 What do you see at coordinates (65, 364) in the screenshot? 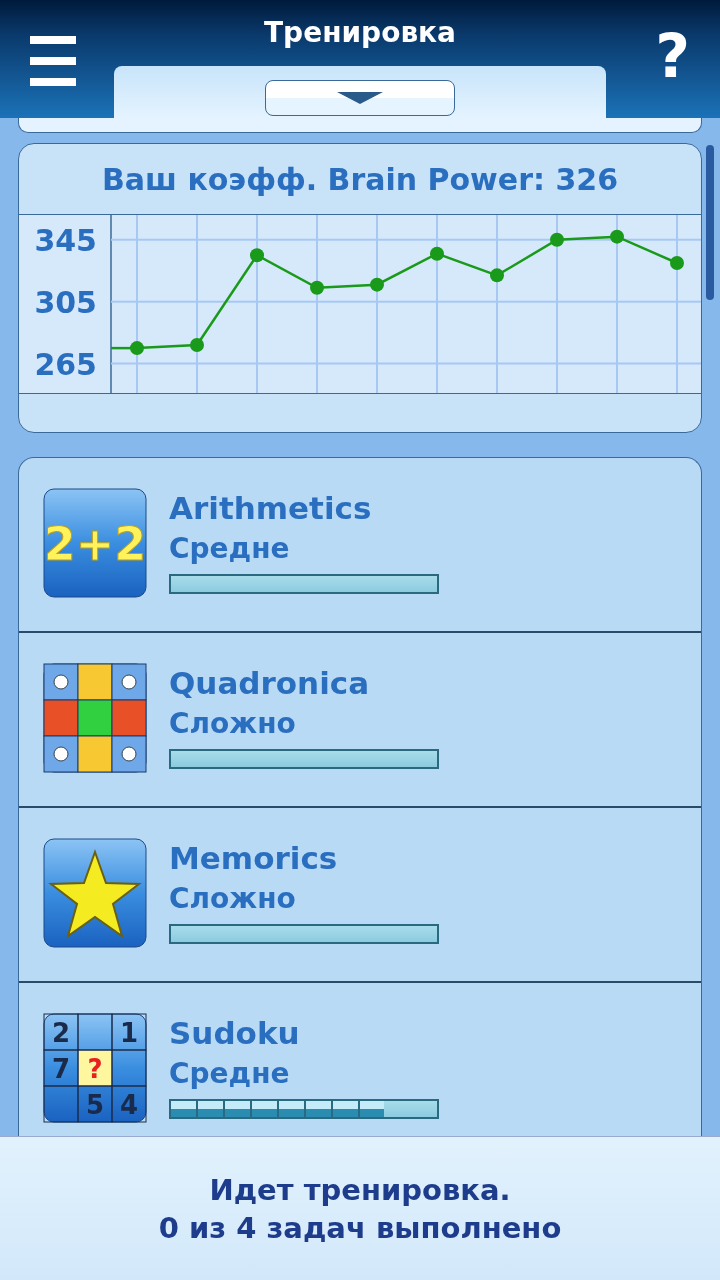
I see `axis-tick-label: 265` at bounding box center [65, 364].